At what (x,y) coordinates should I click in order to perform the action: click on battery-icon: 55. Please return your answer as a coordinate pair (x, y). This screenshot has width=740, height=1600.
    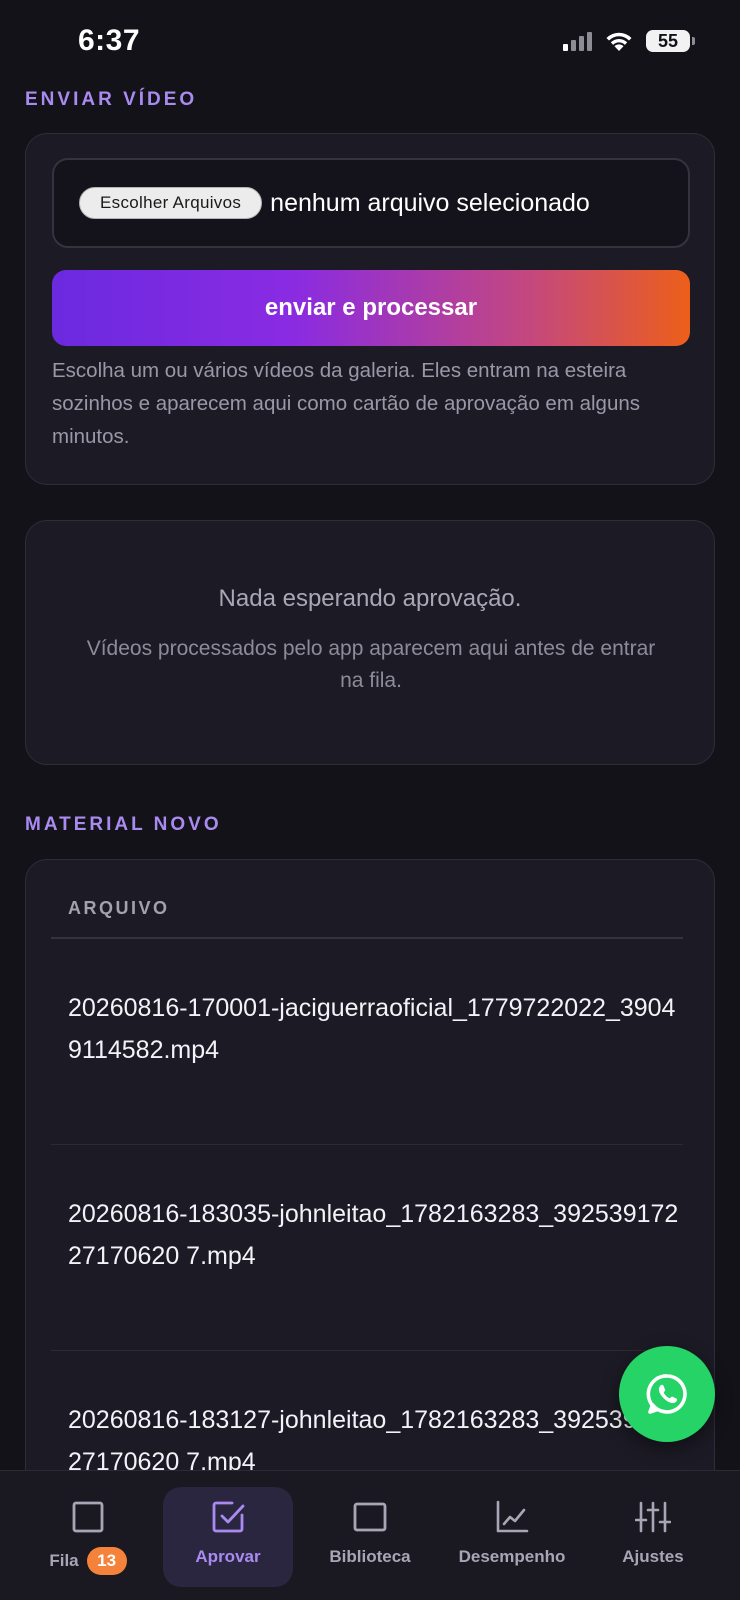
    Looking at the image, I should click on (670, 41).